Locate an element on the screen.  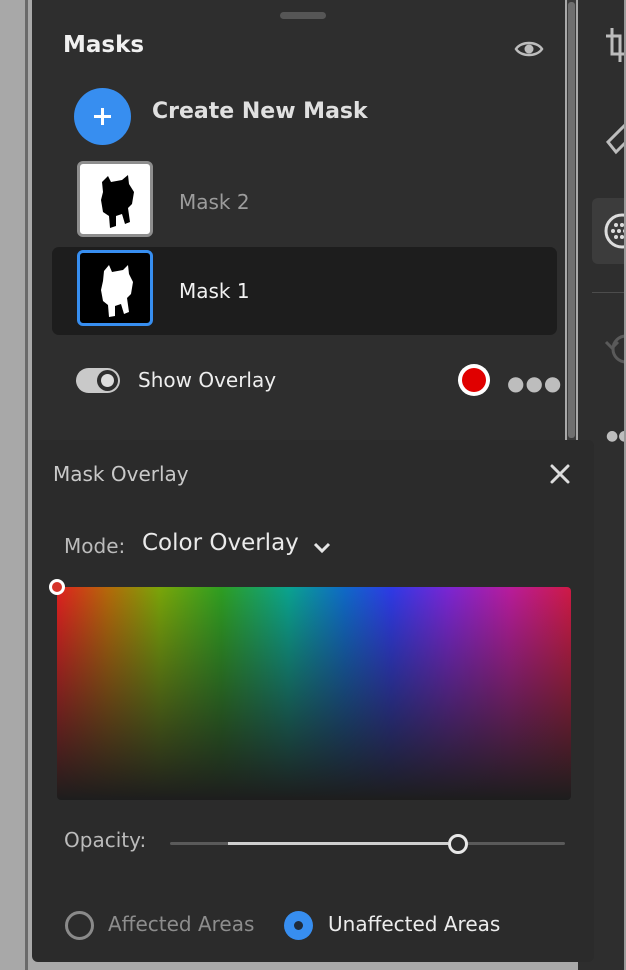
left-strip-edge is located at coordinates (26, 485).